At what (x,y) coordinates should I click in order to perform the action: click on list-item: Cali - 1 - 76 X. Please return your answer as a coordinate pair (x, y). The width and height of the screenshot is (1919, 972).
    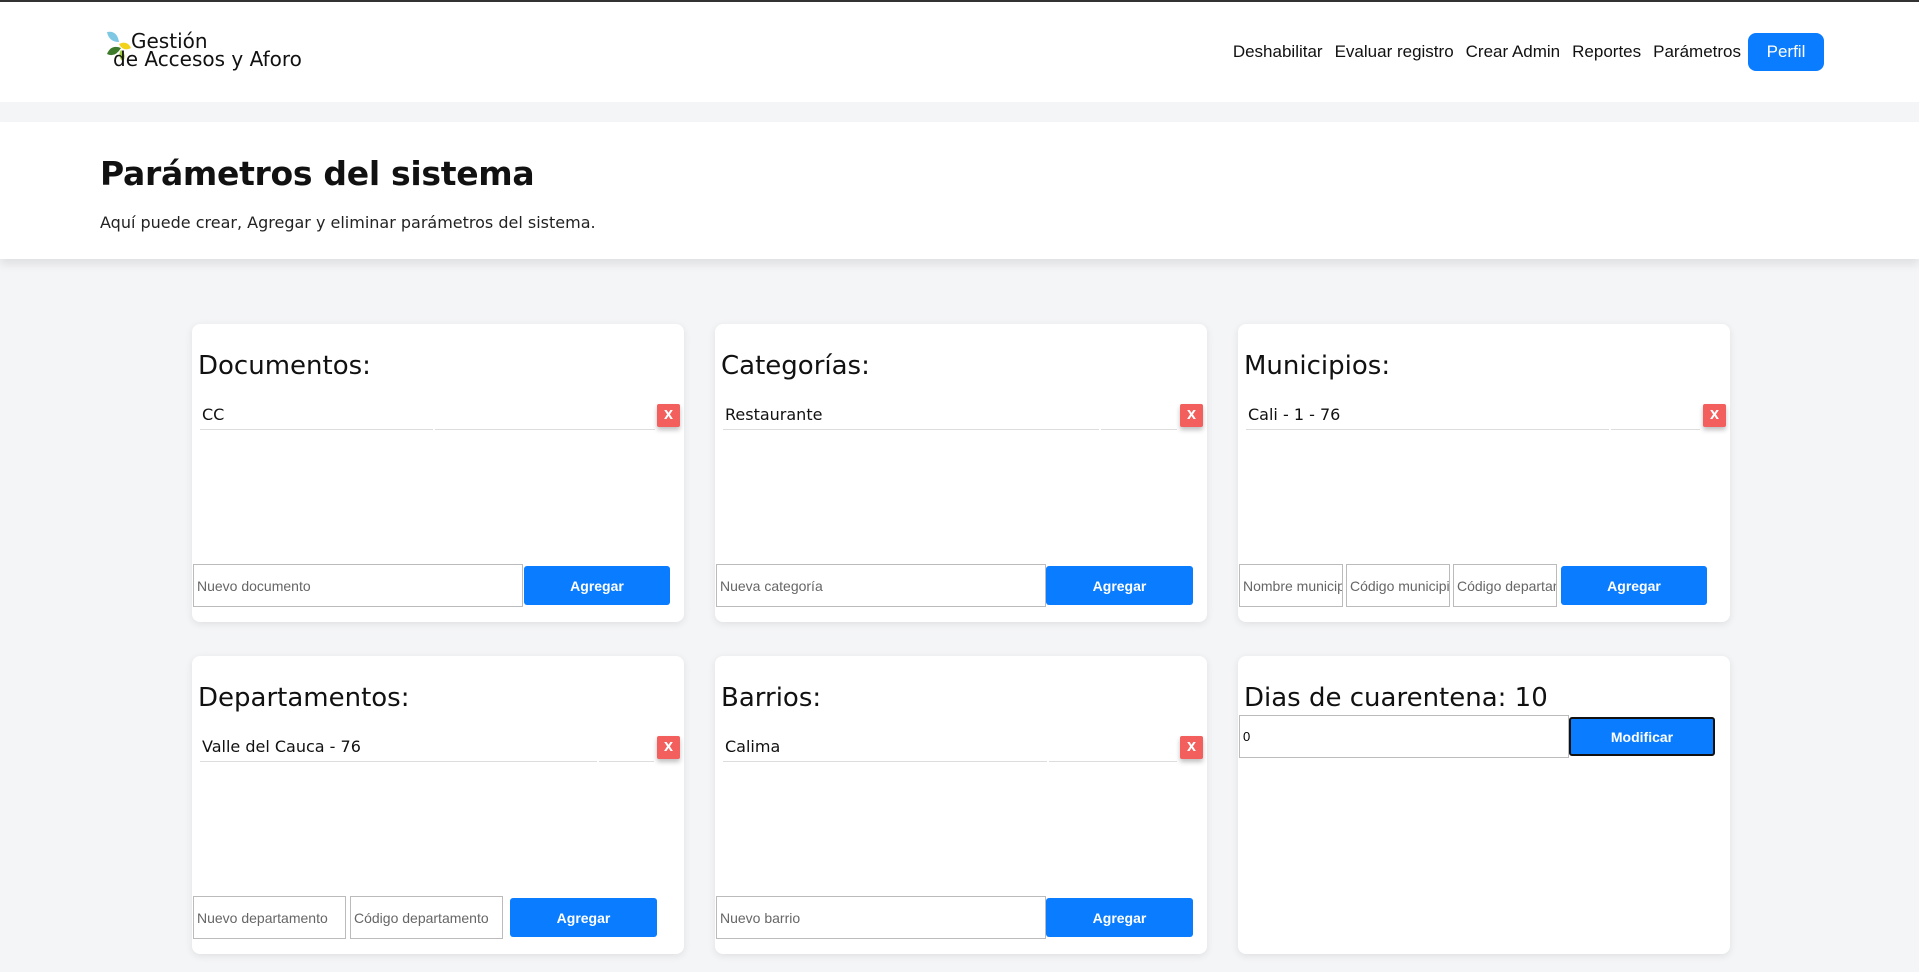
    Looking at the image, I should click on (1485, 415).